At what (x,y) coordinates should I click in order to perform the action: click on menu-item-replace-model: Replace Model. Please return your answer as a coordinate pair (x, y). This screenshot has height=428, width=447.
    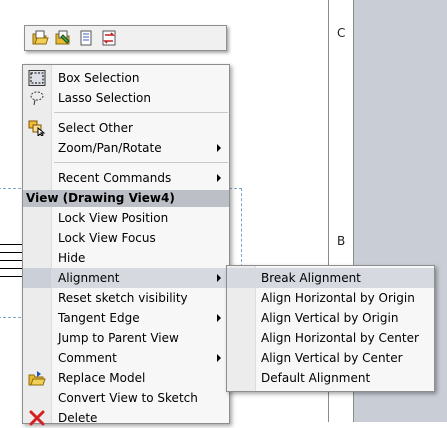
    Looking at the image, I should click on (126, 378).